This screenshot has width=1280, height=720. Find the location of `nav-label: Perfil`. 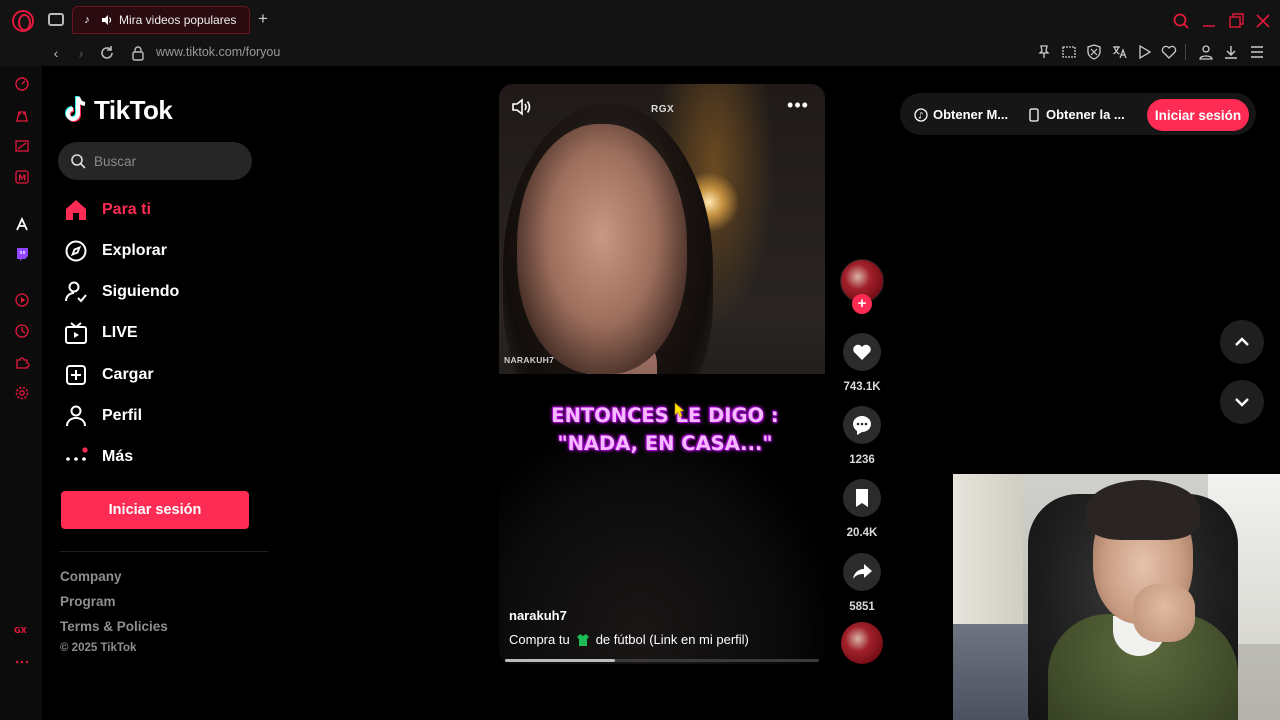

nav-label: Perfil is located at coordinates (122, 415).